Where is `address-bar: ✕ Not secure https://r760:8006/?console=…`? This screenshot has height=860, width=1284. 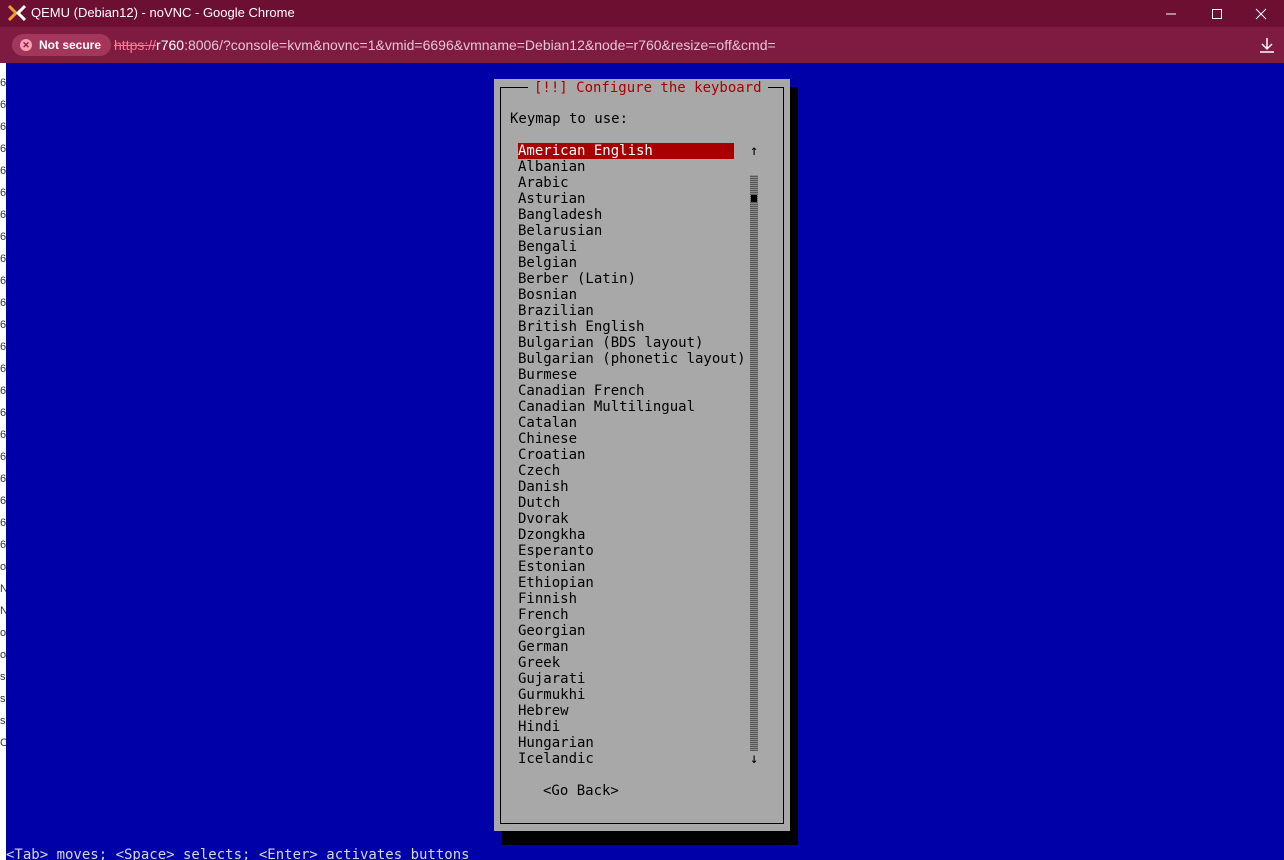
address-bar: ✕ Not secure https://r760:8006/?console=… is located at coordinates (642, 45).